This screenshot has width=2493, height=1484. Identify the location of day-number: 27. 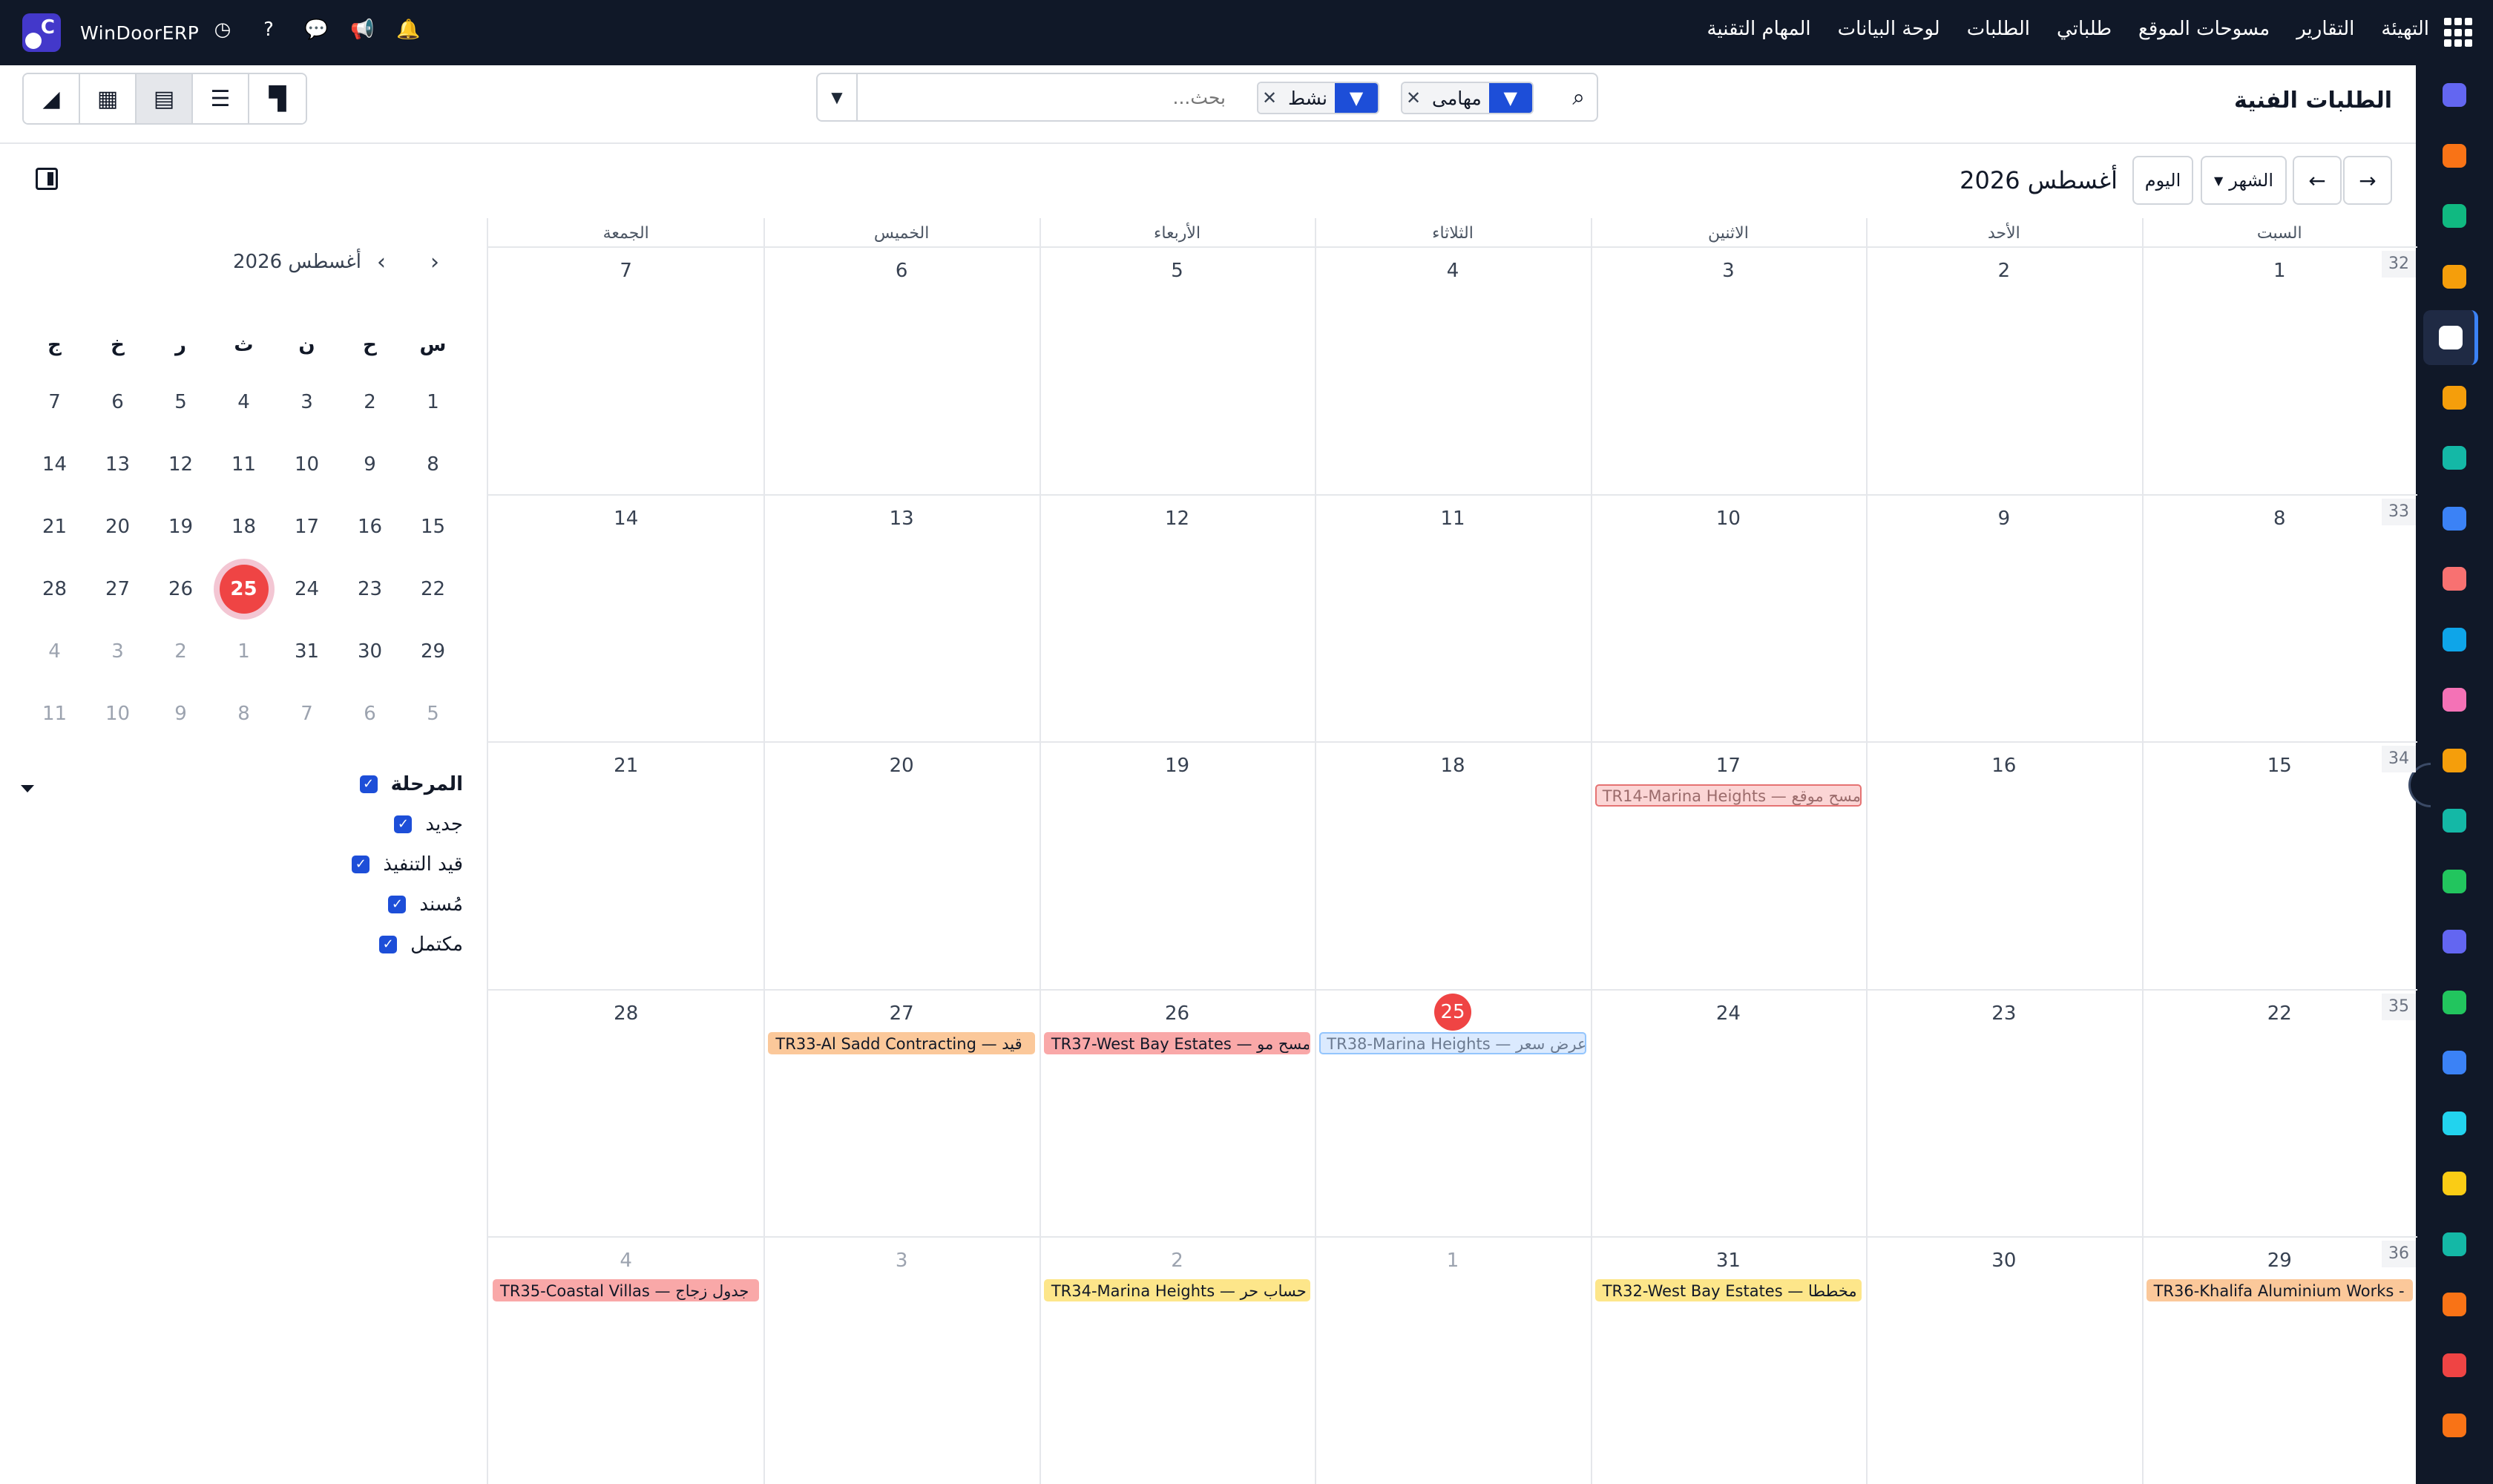
(901, 1013).